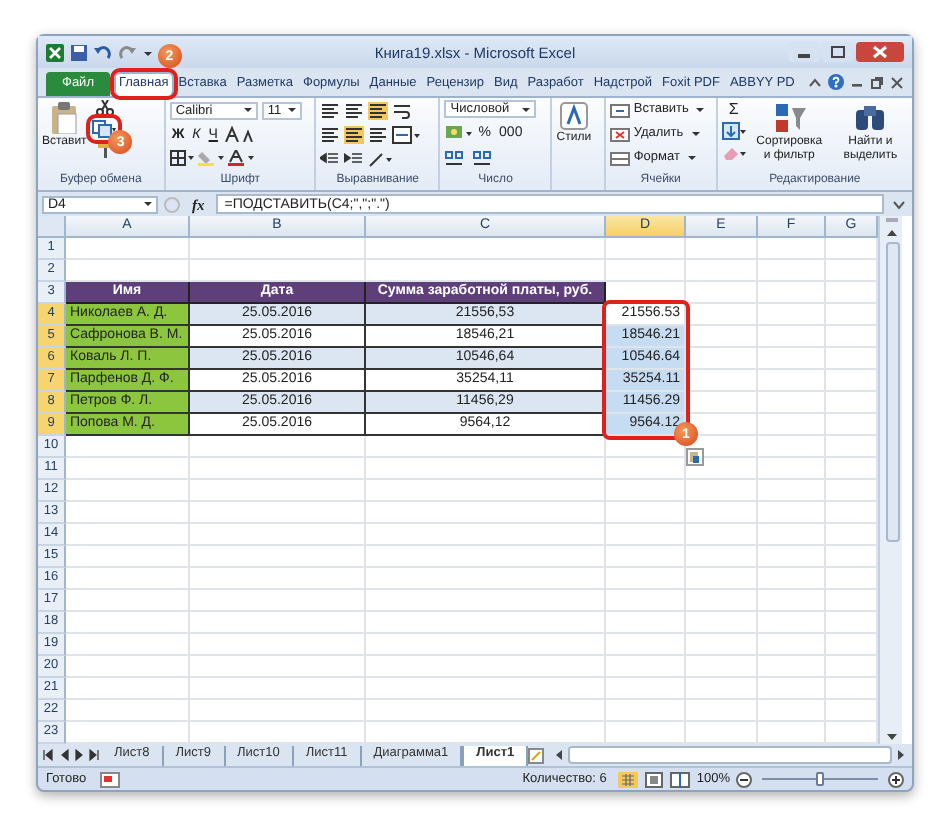 The height and width of the screenshot is (820, 948). Describe the element at coordinates (892, 220) in the screenshot. I see `split-handle-icon` at that location.